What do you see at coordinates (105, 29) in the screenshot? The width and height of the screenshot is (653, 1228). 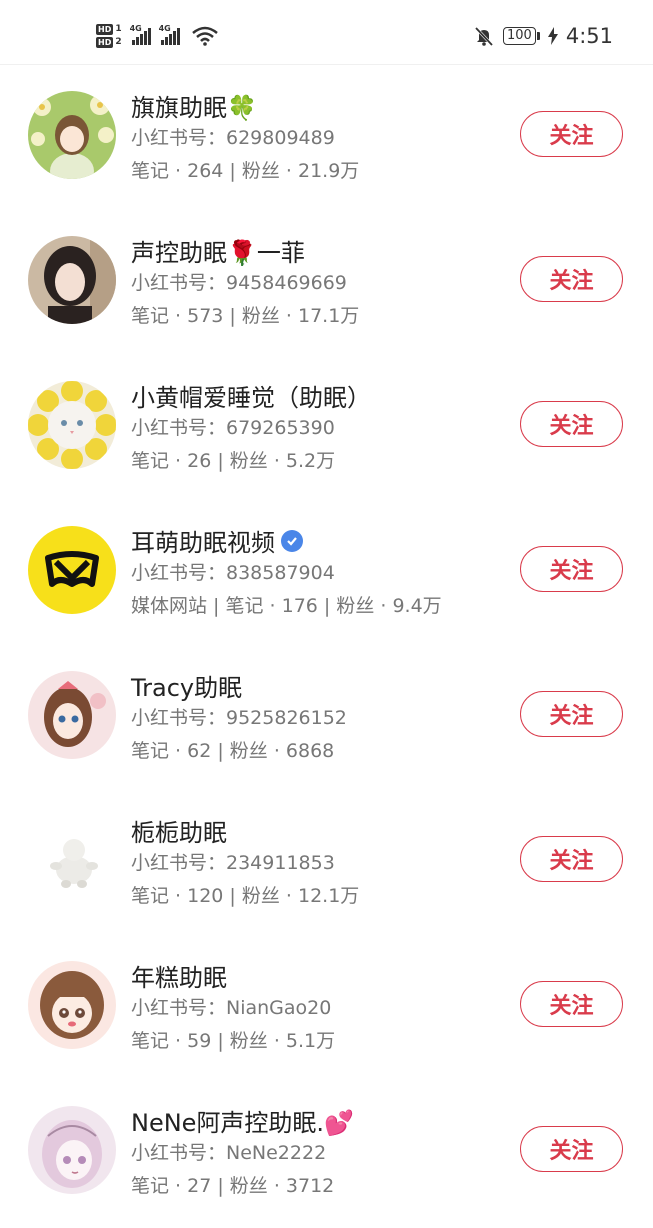 I see `hd1-badge: HD` at bounding box center [105, 29].